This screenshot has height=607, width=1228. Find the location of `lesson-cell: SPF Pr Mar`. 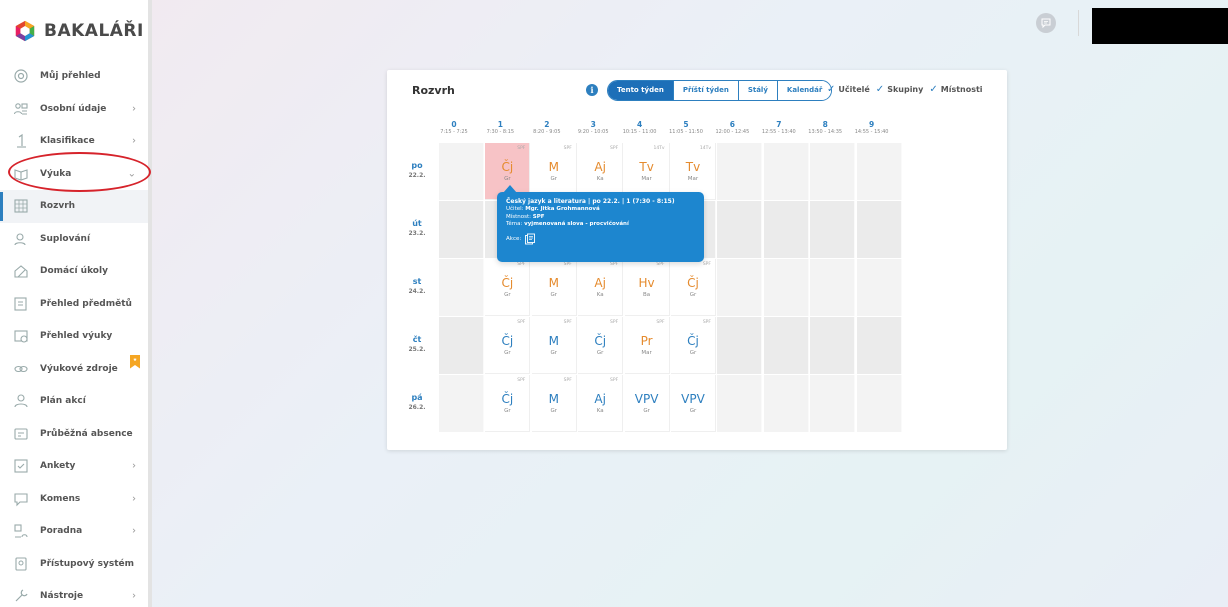

lesson-cell: SPF Pr Mar is located at coordinates (647, 345).